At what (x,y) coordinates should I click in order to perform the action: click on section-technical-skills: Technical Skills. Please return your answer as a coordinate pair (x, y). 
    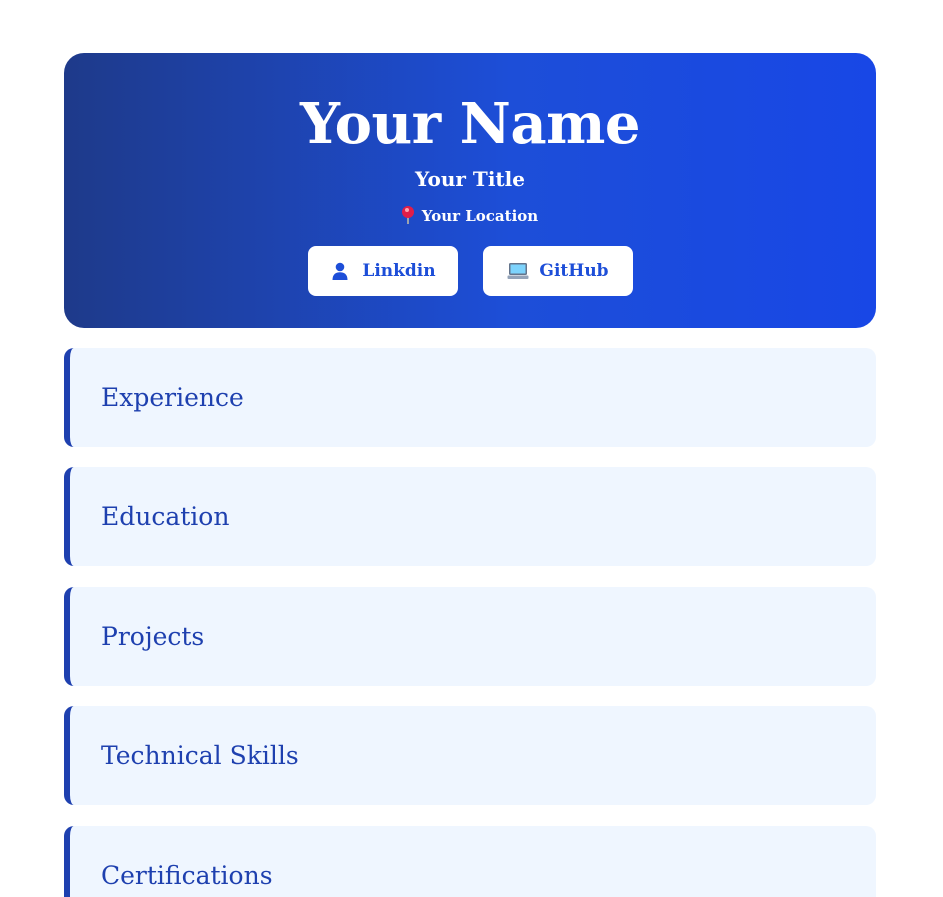
    Looking at the image, I should click on (470, 755).